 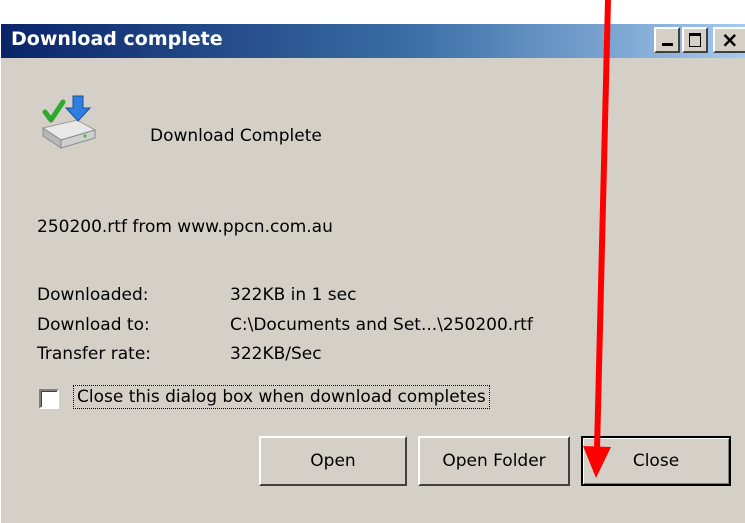 I want to click on window-title: Download complete, so click(x=117, y=39).